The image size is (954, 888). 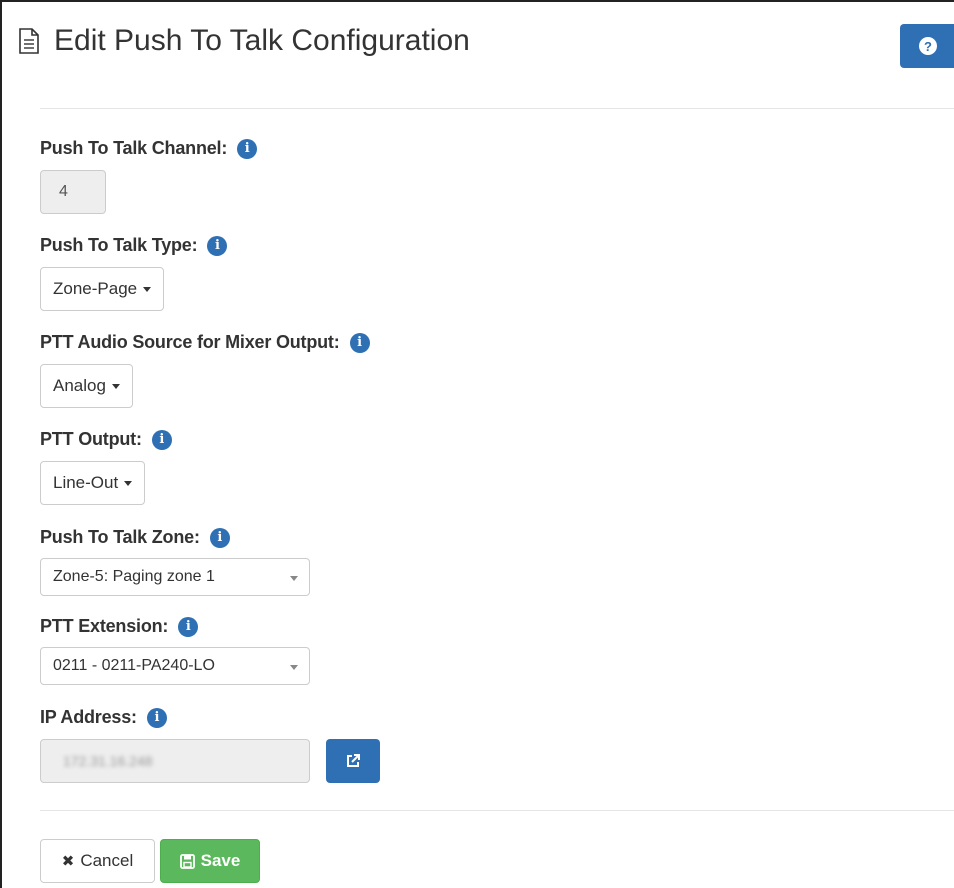 I want to click on divider-top, so click(x=497, y=108).